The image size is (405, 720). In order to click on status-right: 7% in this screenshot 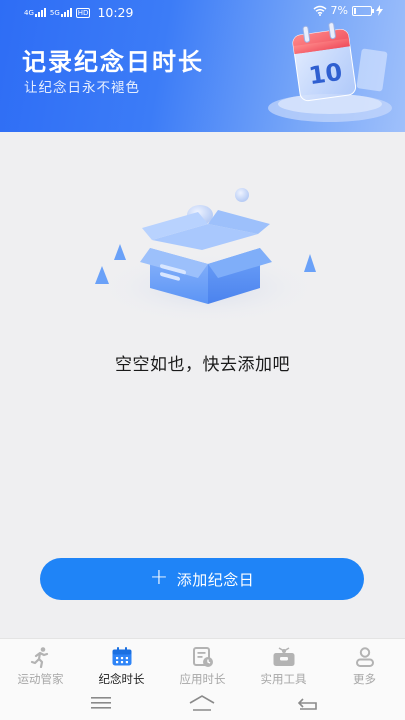, I will do `click(348, 10)`.